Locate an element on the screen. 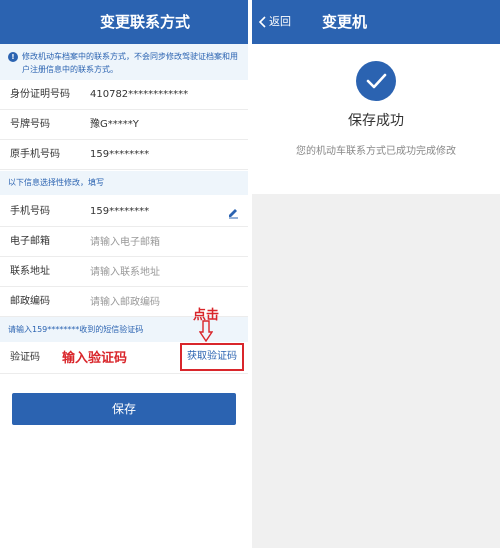  chevron-left-icon is located at coordinates (262, 22).